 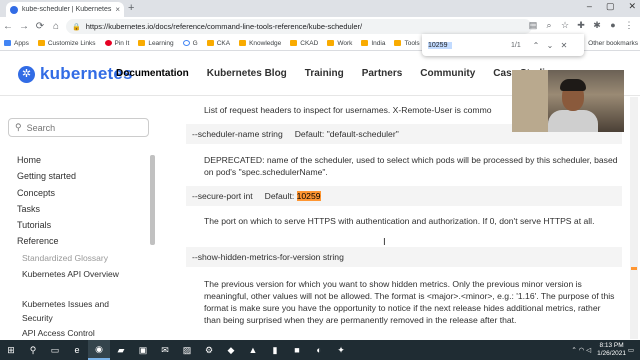 I want to click on sidebar-item: Kubernetes API Overview, so click(x=72, y=281).